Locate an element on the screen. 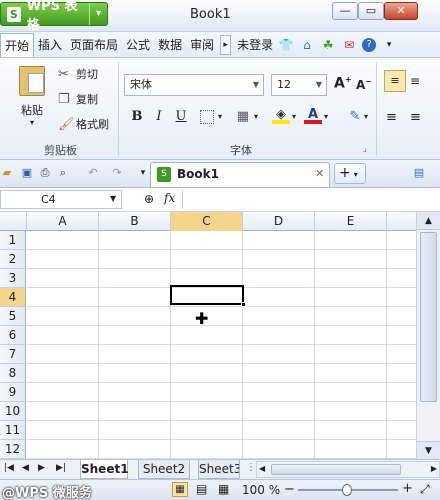  row-header-10: 10 is located at coordinates (13, 411).